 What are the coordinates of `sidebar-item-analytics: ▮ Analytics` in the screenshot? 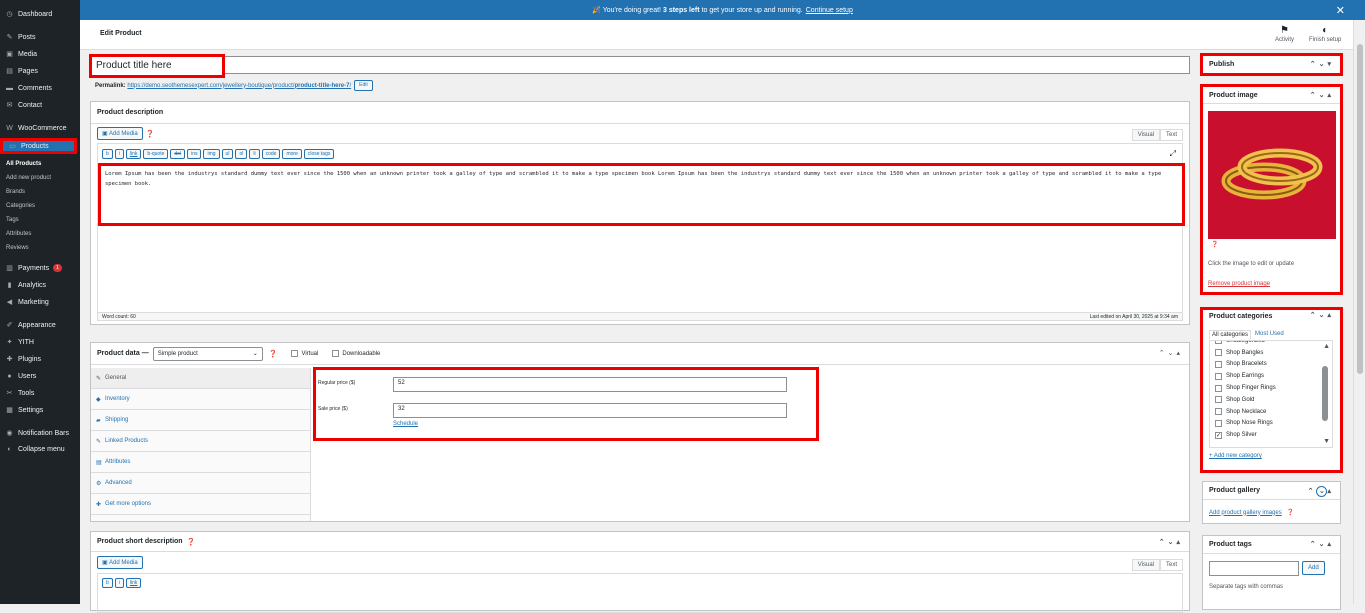 It's located at (40, 285).